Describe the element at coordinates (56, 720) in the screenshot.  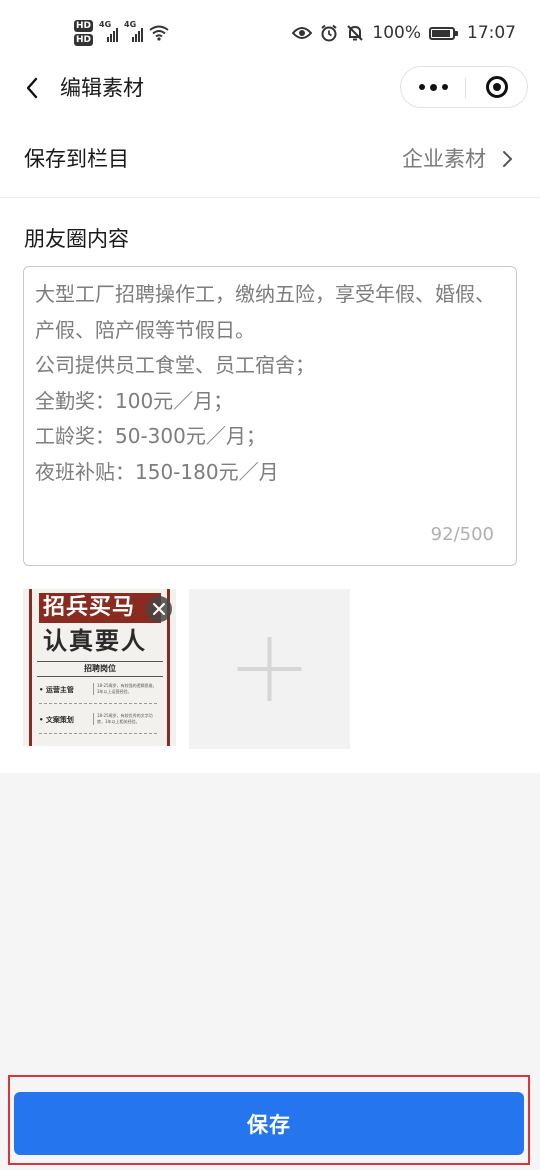
I see `poster-item-2: • 文案策划` at that location.